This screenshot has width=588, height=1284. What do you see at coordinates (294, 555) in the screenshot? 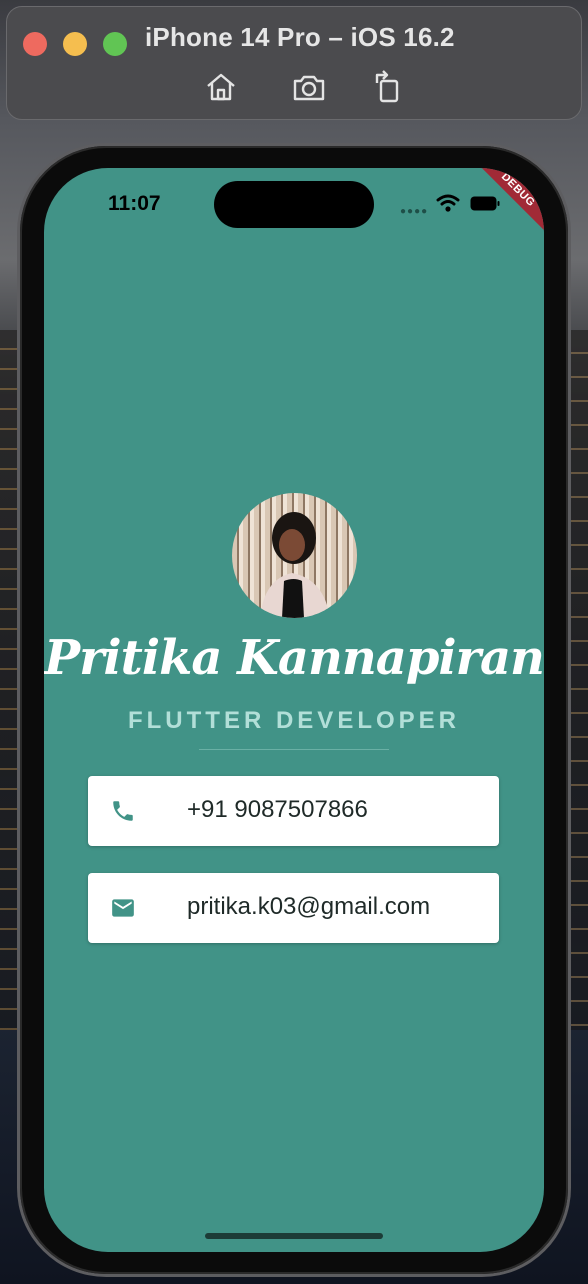
I see `avatar` at bounding box center [294, 555].